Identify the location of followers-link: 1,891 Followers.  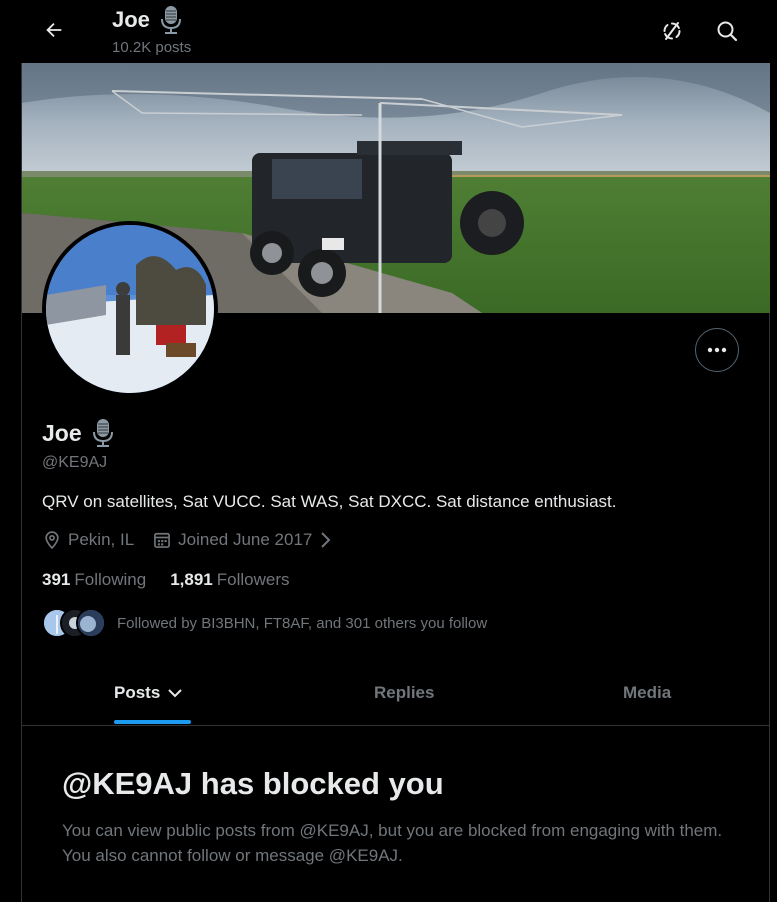
(229, 580).